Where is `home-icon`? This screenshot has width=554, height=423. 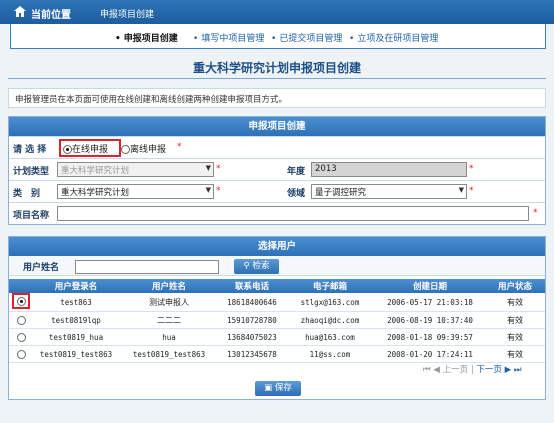 home-icon is located at coordinates (20, 11).